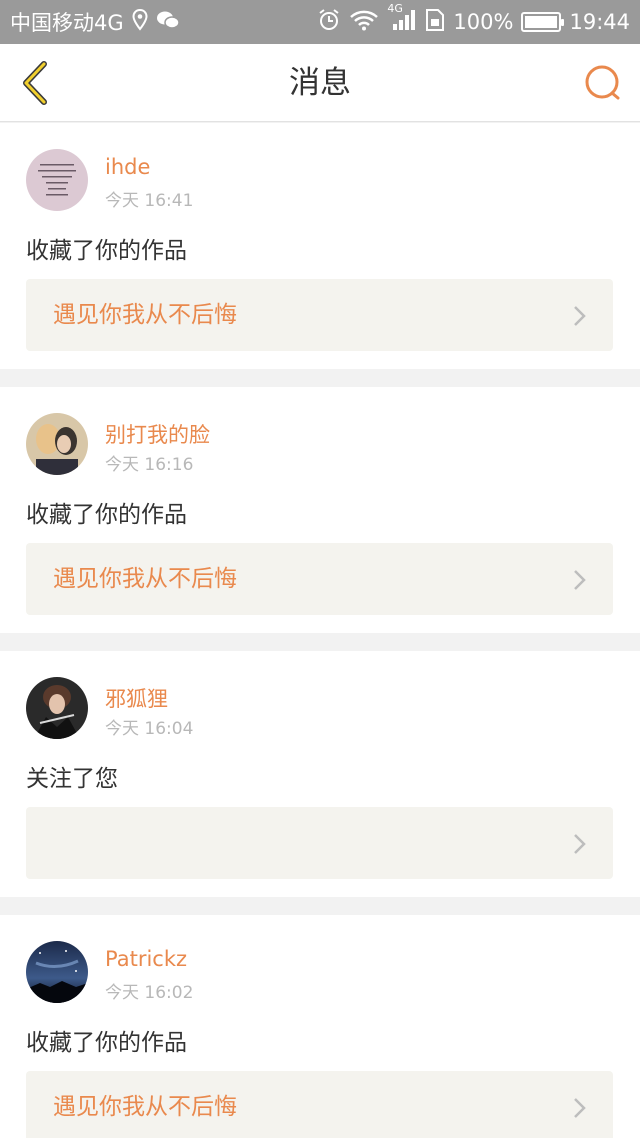  What do you see at coordinates (157, 434) in the screenshot?
I see `sender-name: 别打我的脸` at bounding box center [157, 434].